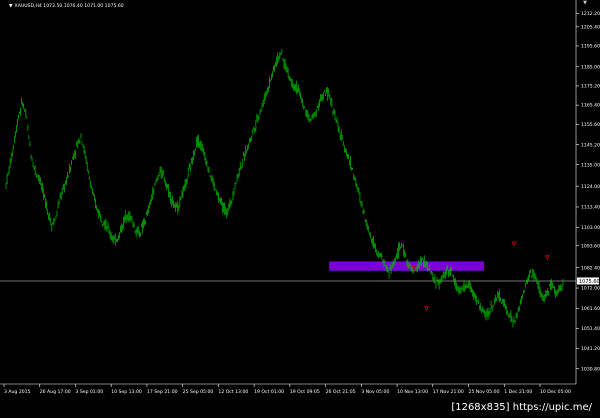 The height and width of the screenshot is (418, 600). Describe the element at coordinates (448, 392) in the screenshot. I see `x-tick-label: 17 Nov 21:00` at that location.